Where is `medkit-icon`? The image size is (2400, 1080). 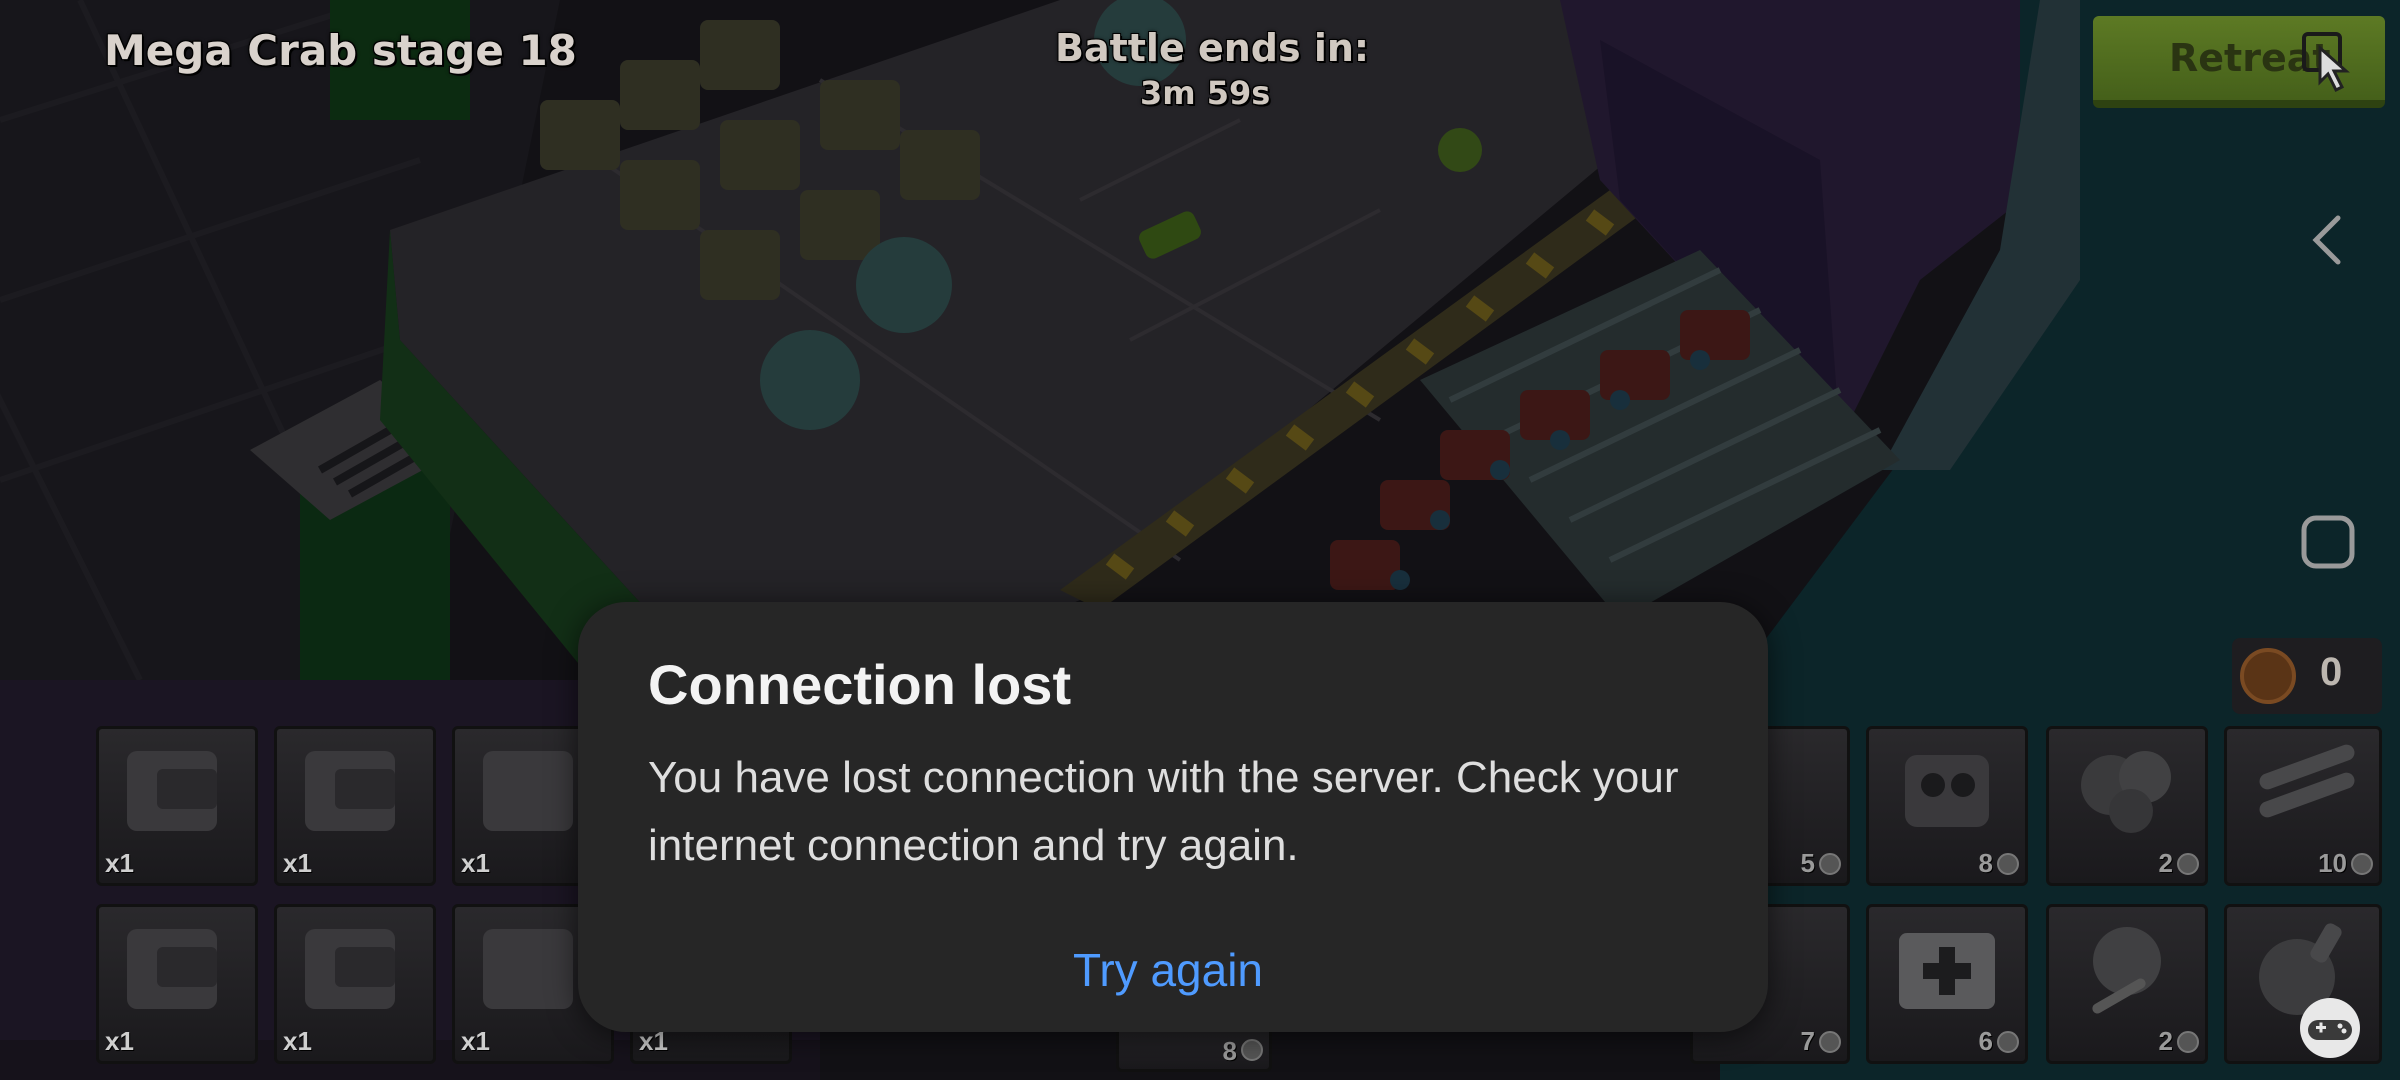 medkit-icon is located at coordinates (1947, 971).